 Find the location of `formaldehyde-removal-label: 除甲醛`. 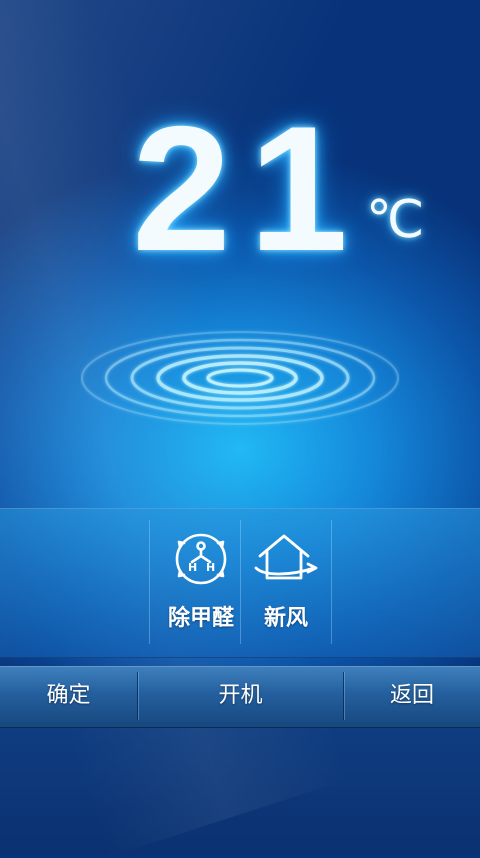

formaldehyde-removal-label: 除甲醛 is located at coordinates (200, 618).